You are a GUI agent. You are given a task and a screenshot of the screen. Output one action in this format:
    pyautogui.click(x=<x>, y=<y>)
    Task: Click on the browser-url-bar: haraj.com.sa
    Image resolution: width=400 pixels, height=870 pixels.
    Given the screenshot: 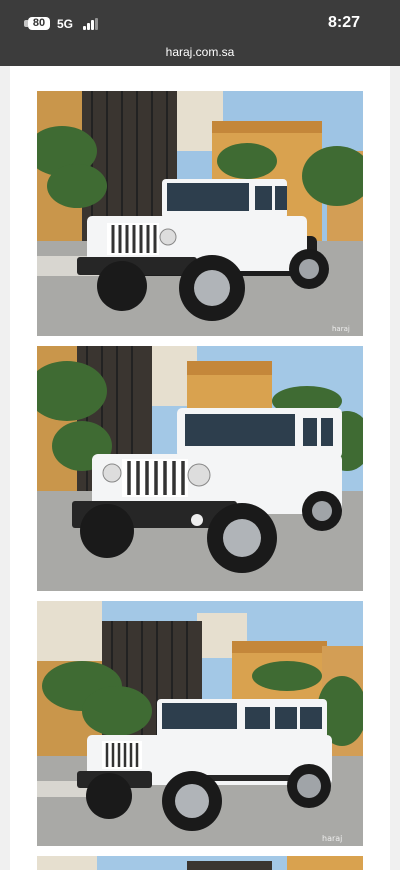 What is the action you would take?
    pyautogui.click(x=200, y=52)
    